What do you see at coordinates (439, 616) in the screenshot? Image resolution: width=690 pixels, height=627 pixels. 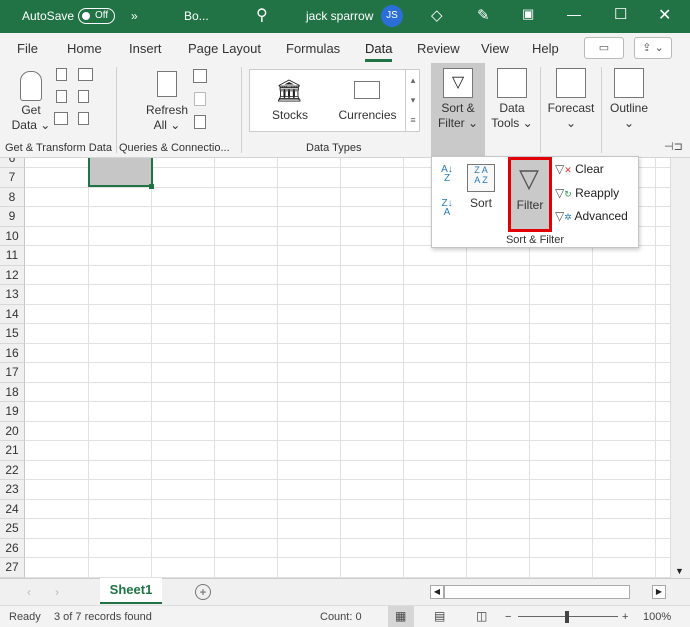 I see `page-layout-view-icon: ▤` at bounding box center [439, 616].